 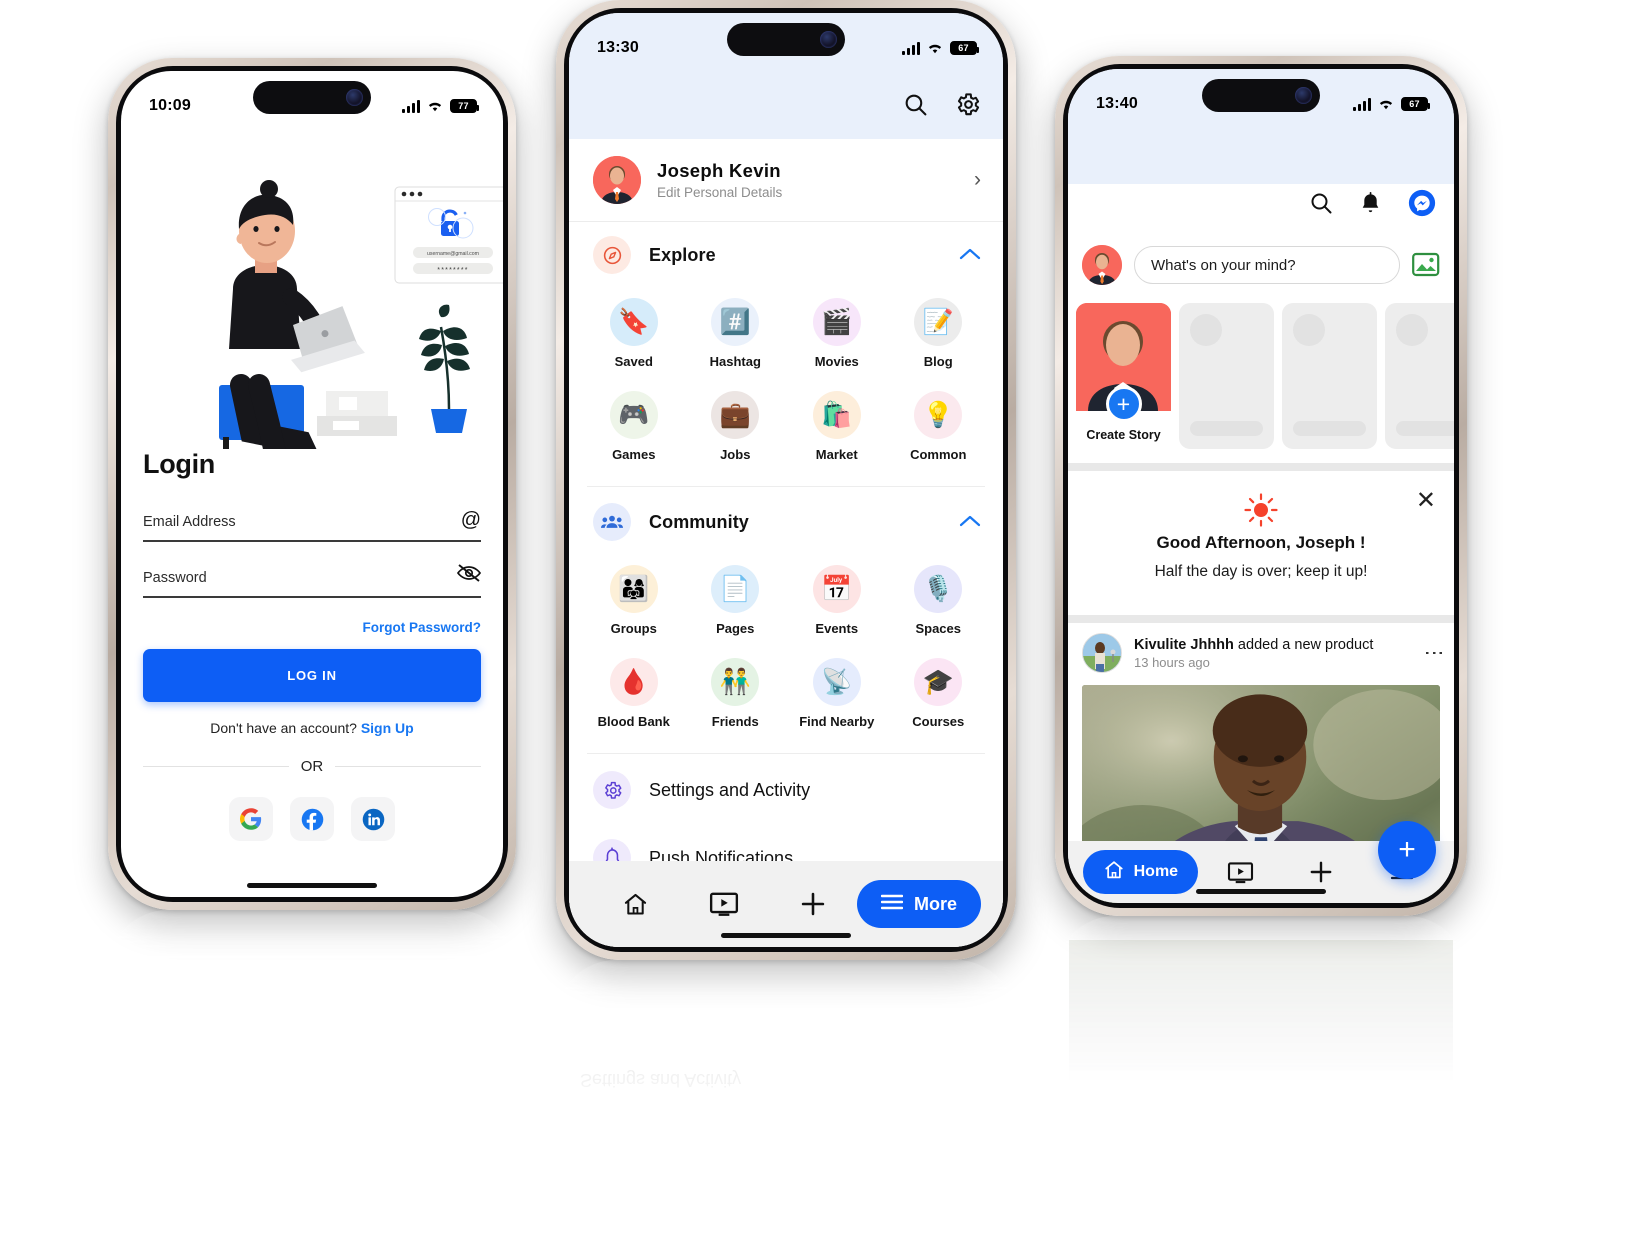 I want to click on close-icon: ✕, so click(x=1426, y=501).